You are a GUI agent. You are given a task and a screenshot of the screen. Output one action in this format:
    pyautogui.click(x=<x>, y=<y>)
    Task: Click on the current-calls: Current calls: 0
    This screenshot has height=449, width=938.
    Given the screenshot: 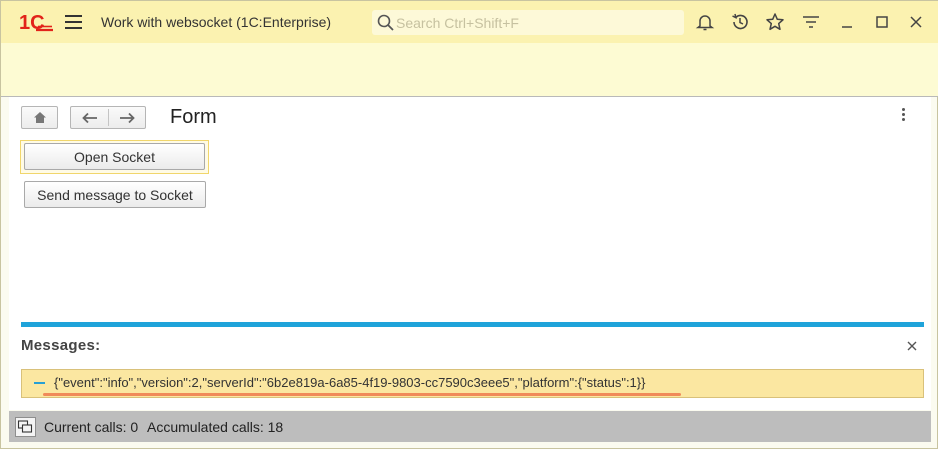 What is the action you would take?
    pyautogui.click(x=91, y=427)
    